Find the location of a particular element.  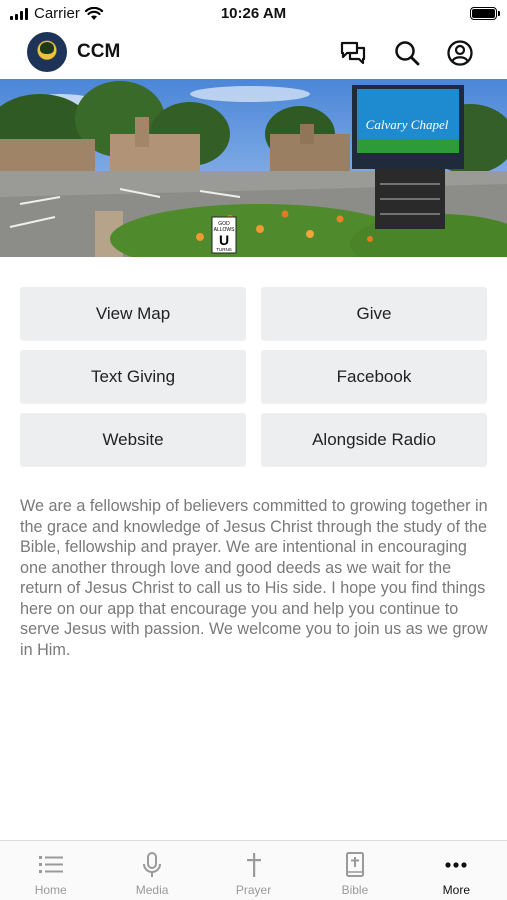

tab-home: Home is located at coordinates (50, 870).